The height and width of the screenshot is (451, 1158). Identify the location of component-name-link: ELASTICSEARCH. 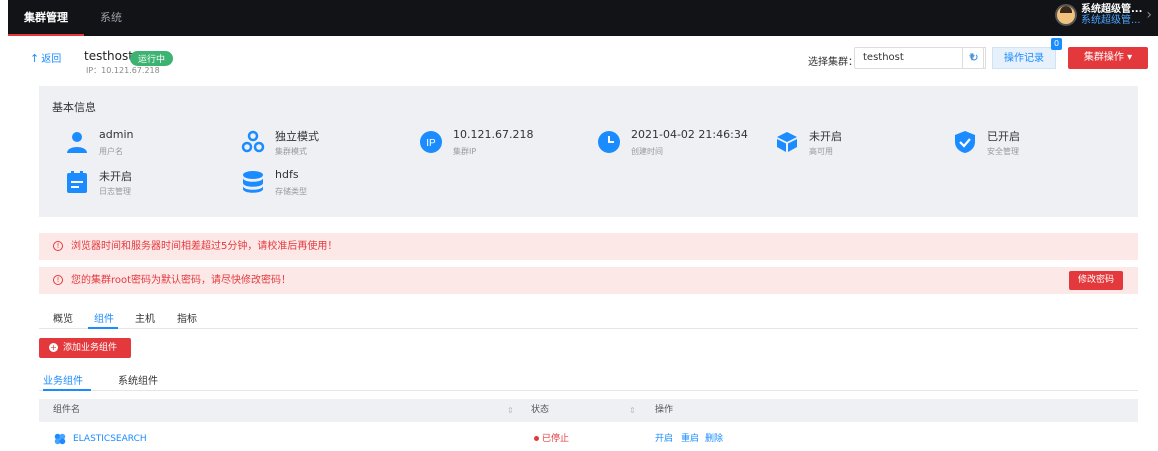
(100, 439).